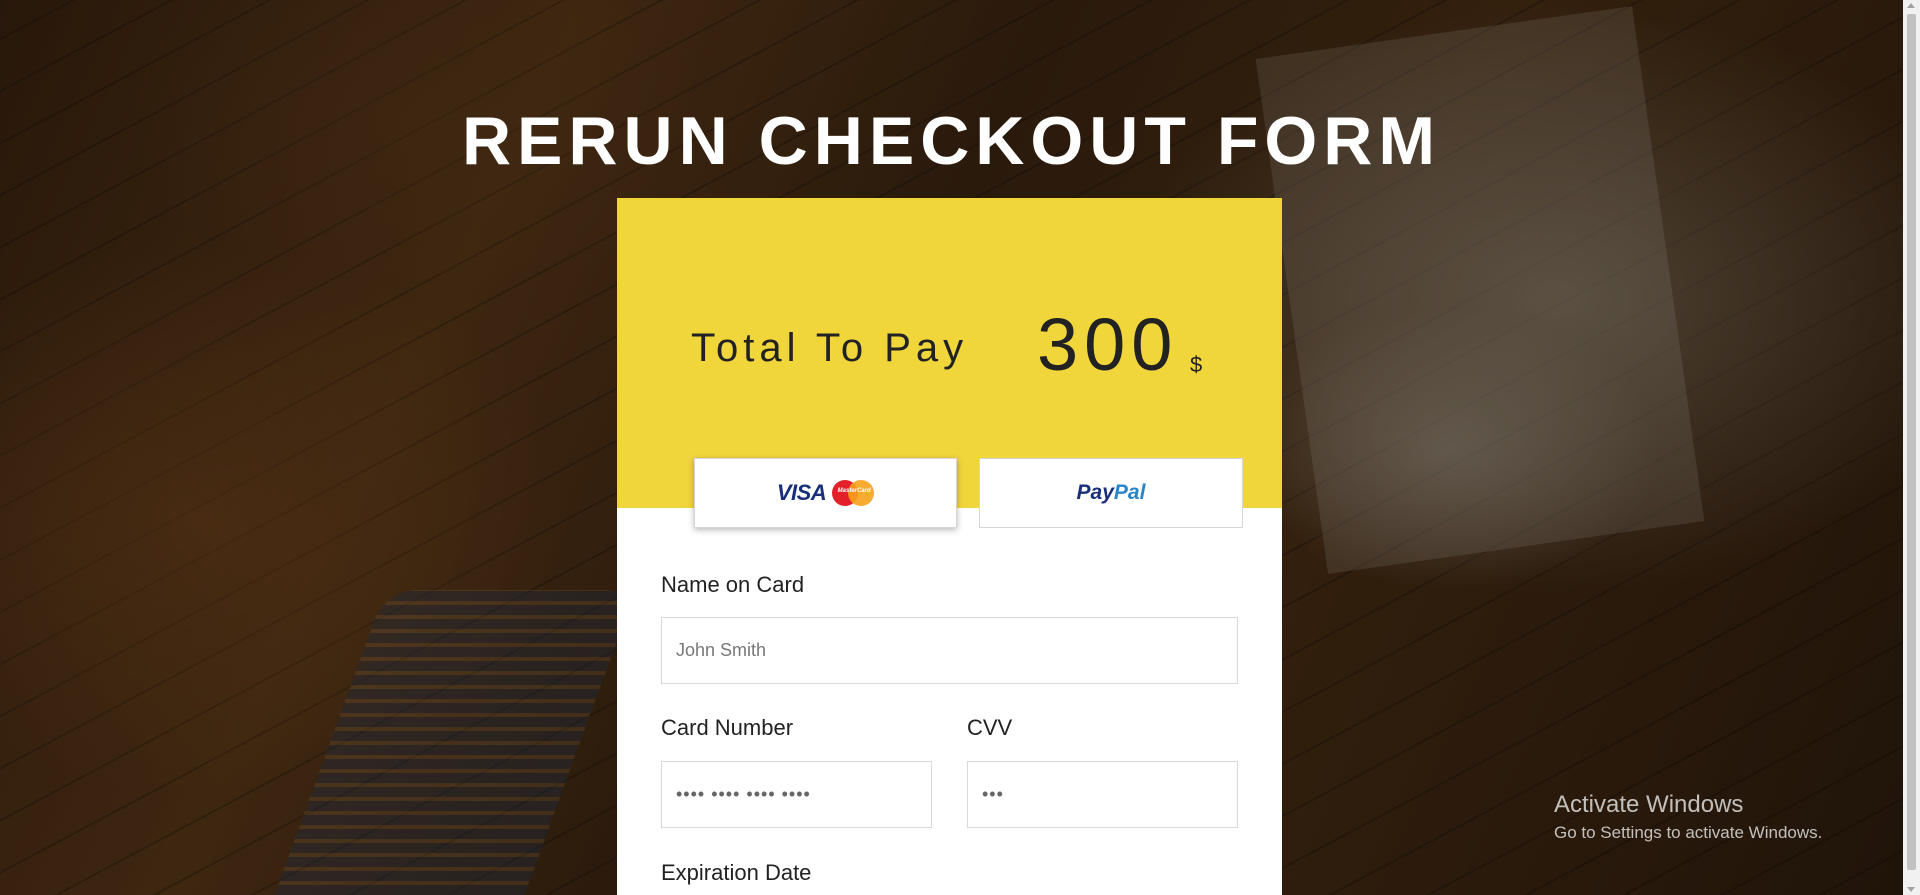  What do you see at coordinates (1911, 889) in the screenshot?
I see `scroll-down-arrow-icon` at bounding box center [1911, 889].